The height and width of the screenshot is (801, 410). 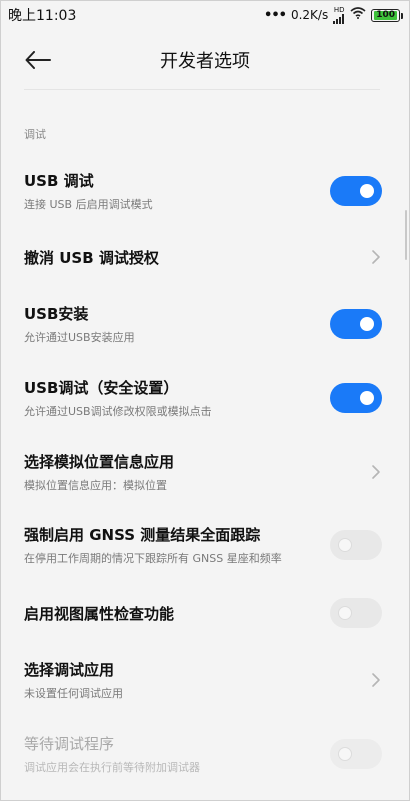 I want to click on wait-for-debugger-toggle, so click(x=356, y=754).